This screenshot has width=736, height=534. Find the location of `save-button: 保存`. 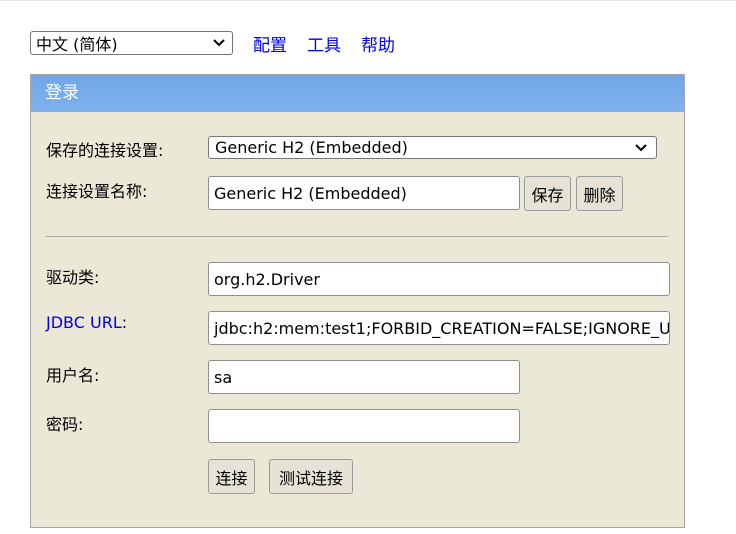

save-button: 保存 is located at coordinates (547, 193).